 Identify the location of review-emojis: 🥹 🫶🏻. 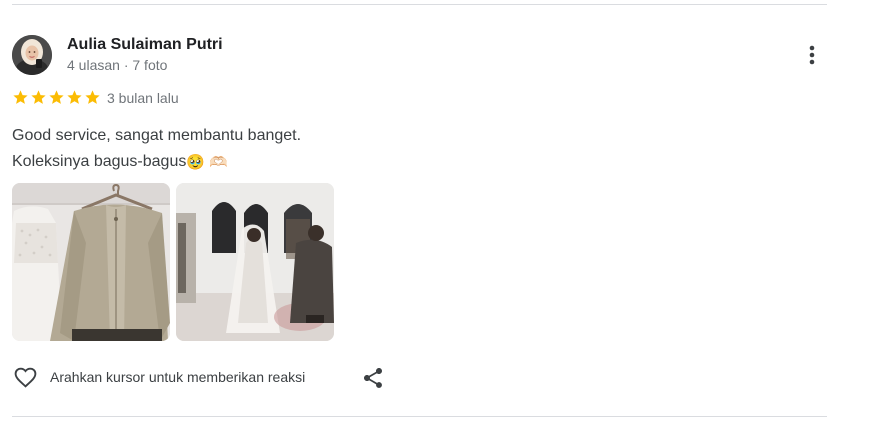
(207, 162).